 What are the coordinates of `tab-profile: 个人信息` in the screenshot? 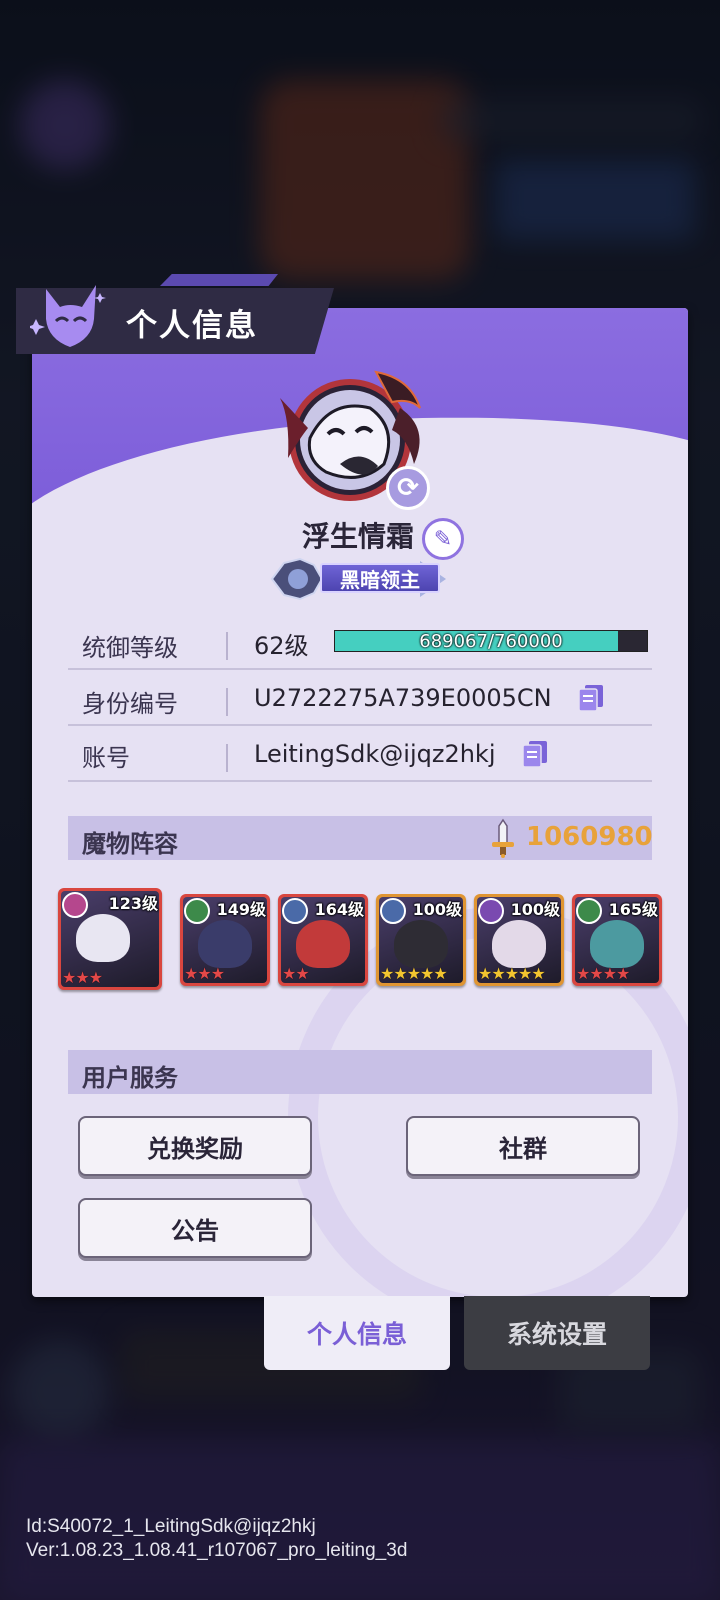 It's located at (357, 1333).